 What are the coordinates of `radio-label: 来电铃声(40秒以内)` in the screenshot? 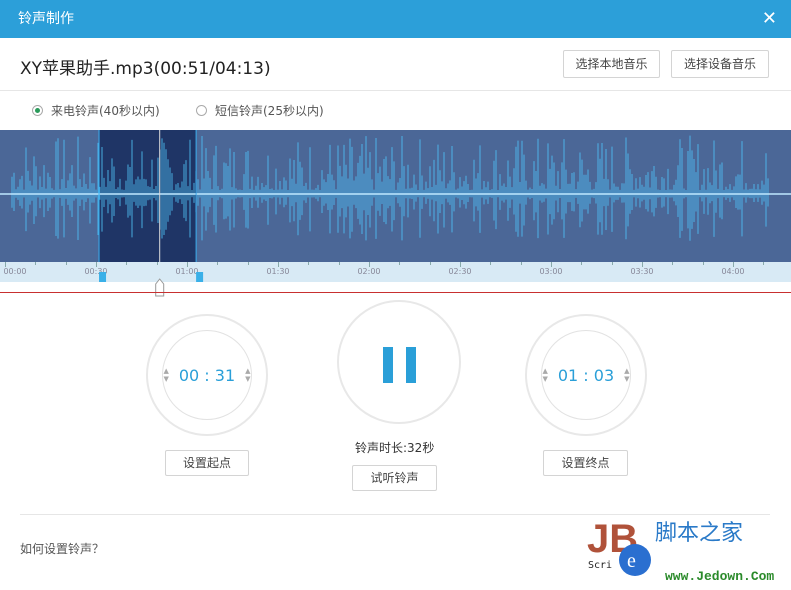 It's located at (105, 111).